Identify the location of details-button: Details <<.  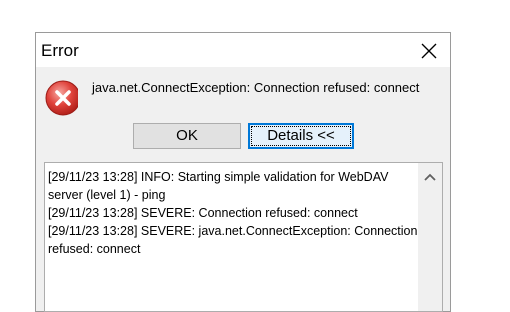
(301, 136).